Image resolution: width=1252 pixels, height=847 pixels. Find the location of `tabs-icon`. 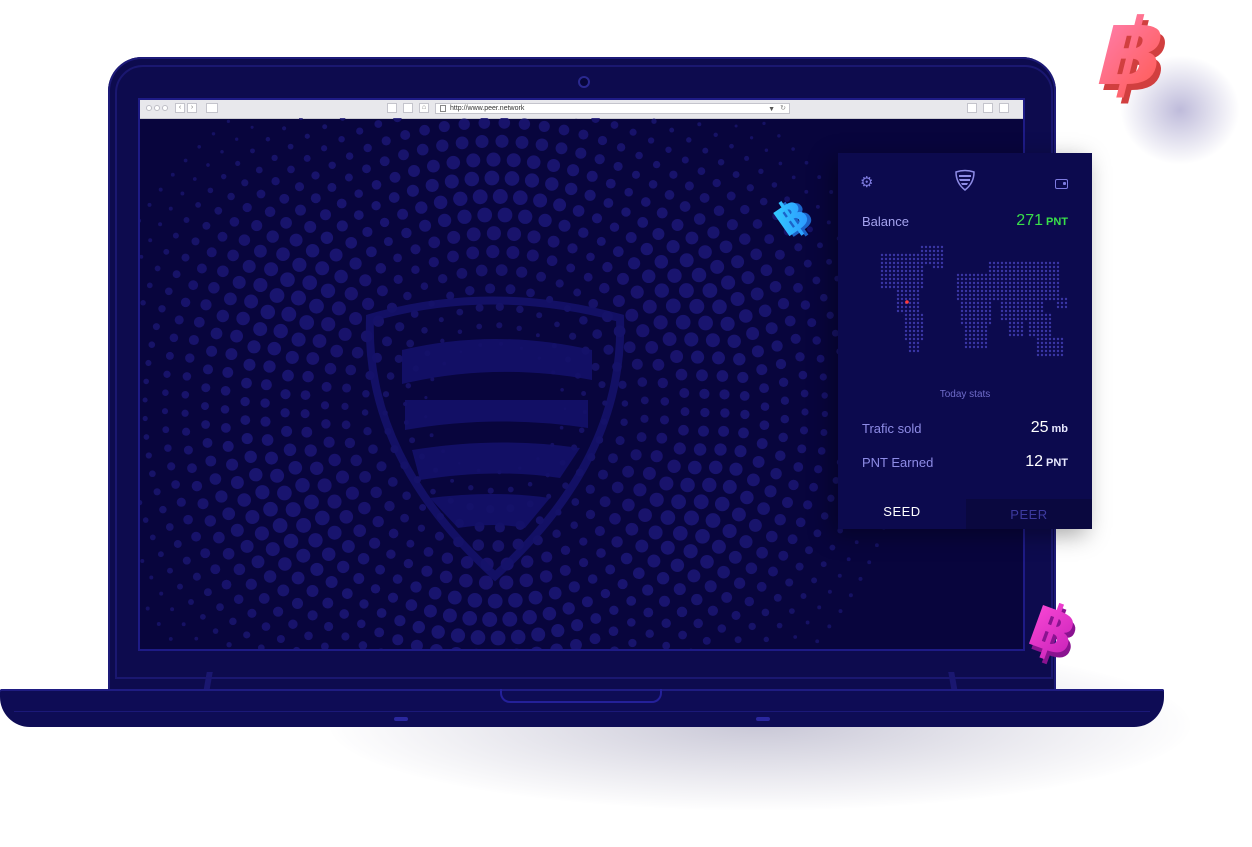

tabs-icon is located at coordinates (988, 108).